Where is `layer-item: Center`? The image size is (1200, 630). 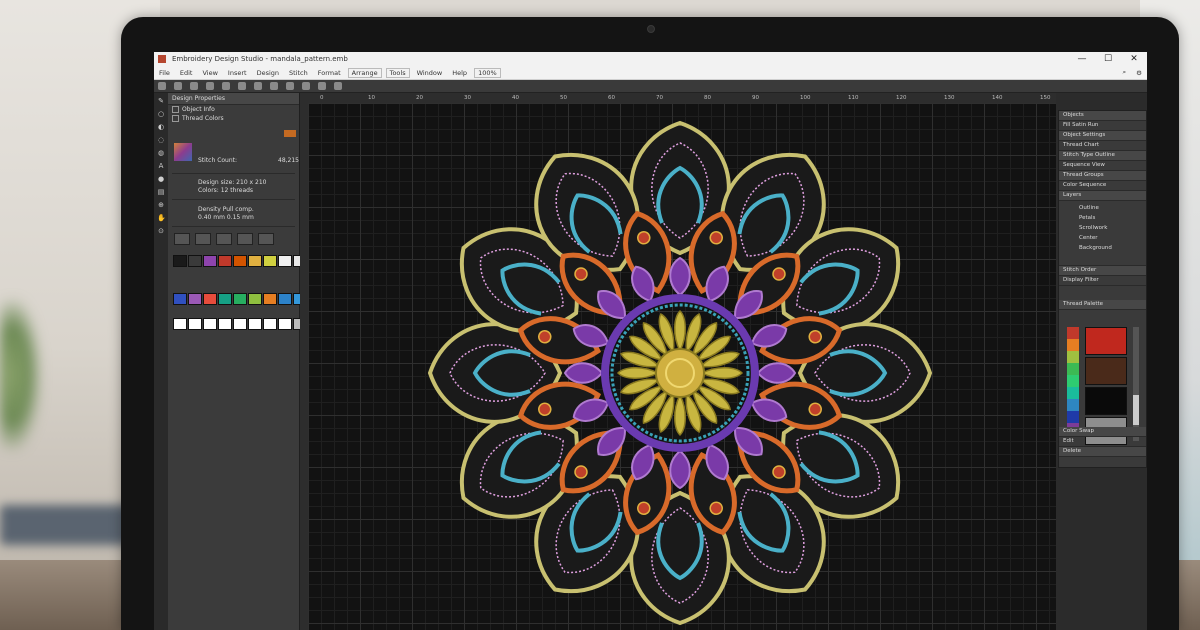 layer-item: Center is located at coordinates (1102, 238).